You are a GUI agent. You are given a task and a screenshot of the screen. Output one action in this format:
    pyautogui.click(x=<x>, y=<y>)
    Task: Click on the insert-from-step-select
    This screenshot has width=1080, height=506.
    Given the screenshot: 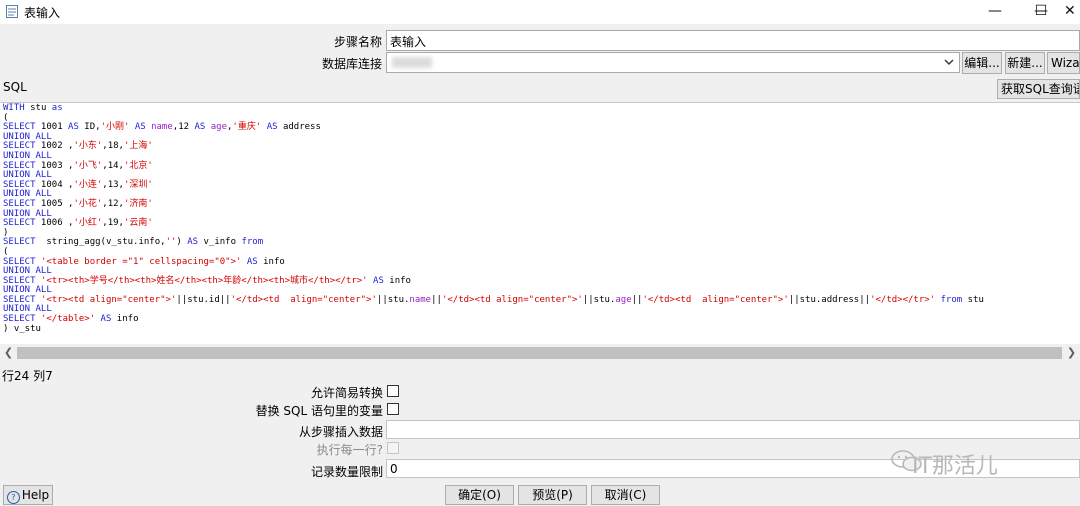 What is the action you would take?
    pyautogui.click(x=733, y=429)
    